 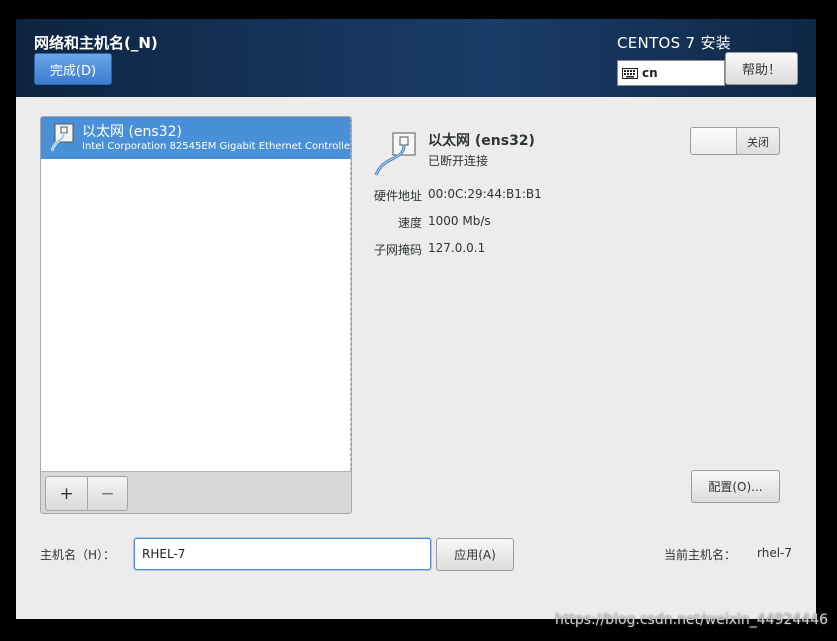 I want to click on apply-button: 应用(A), so click(x=475, y=554).